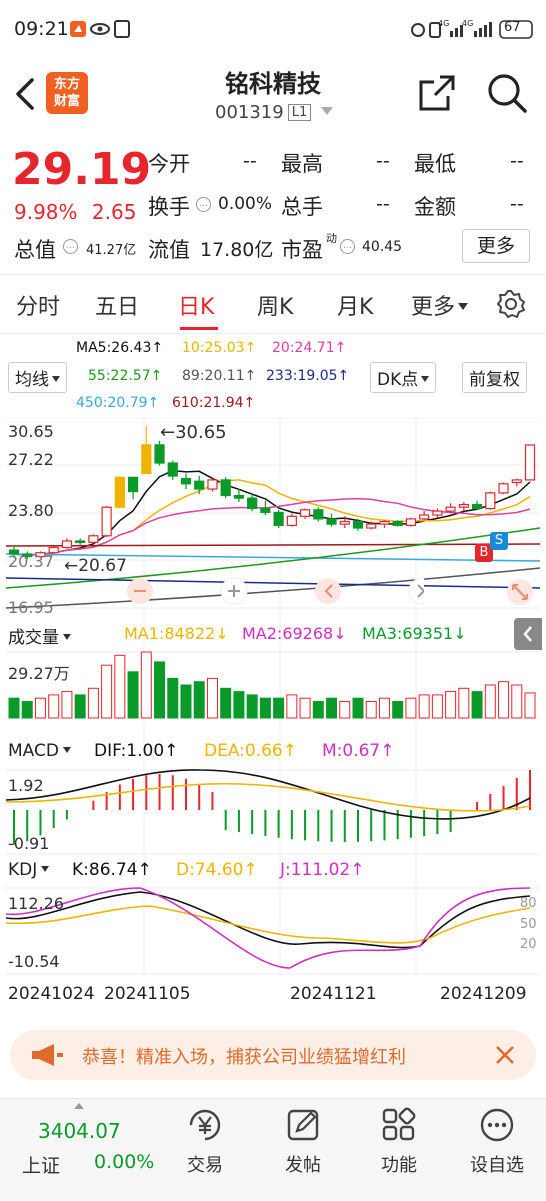  I want to click on market-level-tag: L1, so click(299, 112).